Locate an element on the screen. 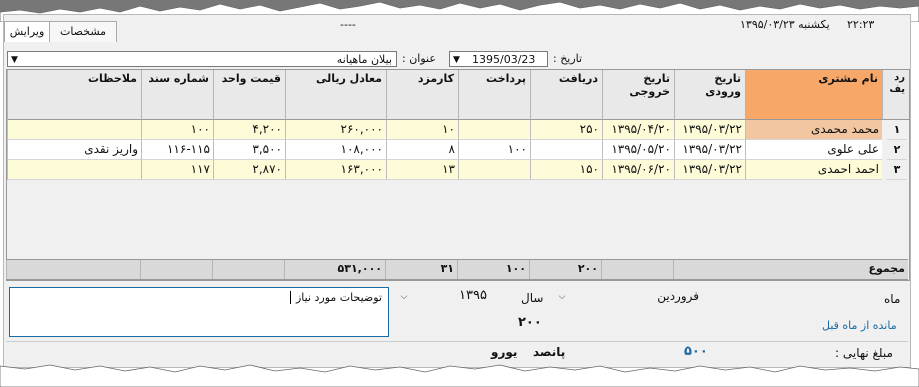 The image size is (919, 387). cell-paid: ۱۰۰ is located at coordinates (494, 150).